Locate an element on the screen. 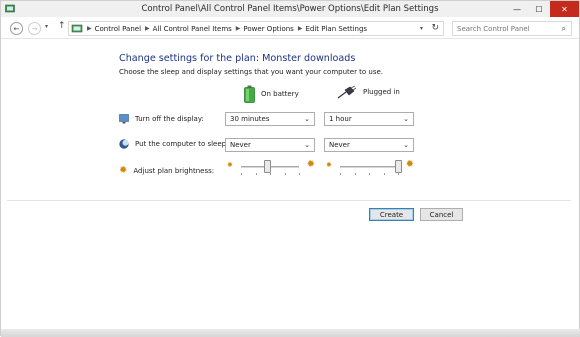  brightness-plugged-slider: ✹ ✹ is located at coordinates (369, 168).